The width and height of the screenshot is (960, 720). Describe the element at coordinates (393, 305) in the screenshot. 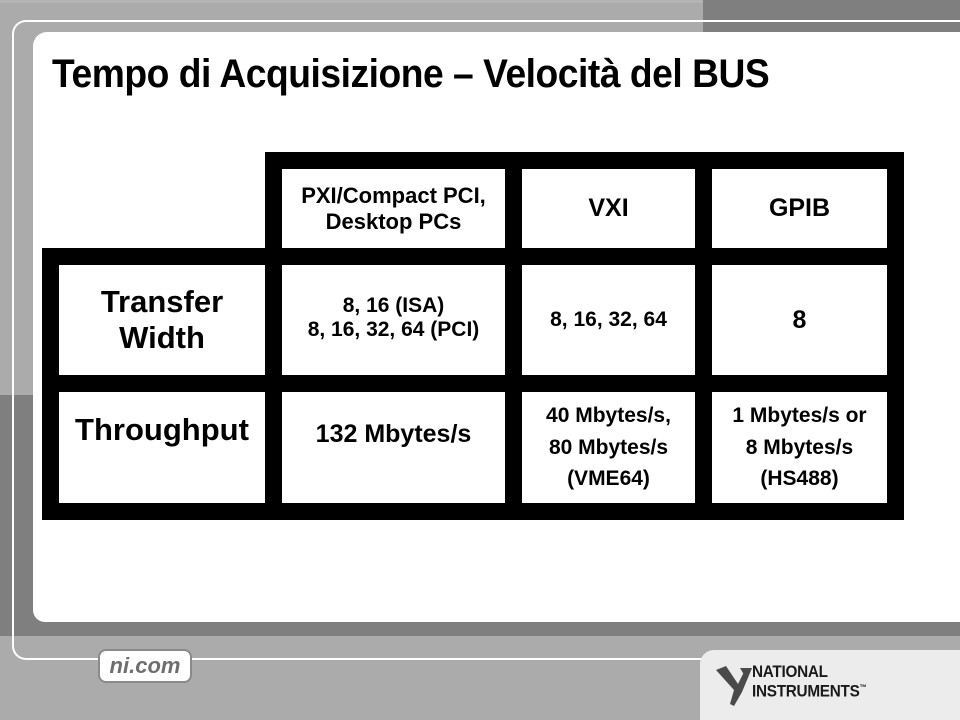

I see `cell-transfer-width-pxi-line1: 8, 16 (ISA)` at that location.